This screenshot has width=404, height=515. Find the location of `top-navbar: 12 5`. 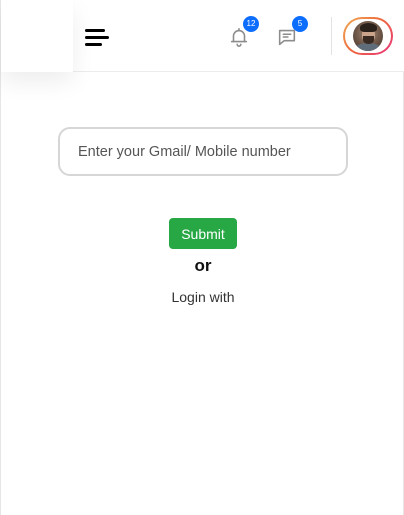

top-navbar: 12 5 is located at coordinates (202, 36).